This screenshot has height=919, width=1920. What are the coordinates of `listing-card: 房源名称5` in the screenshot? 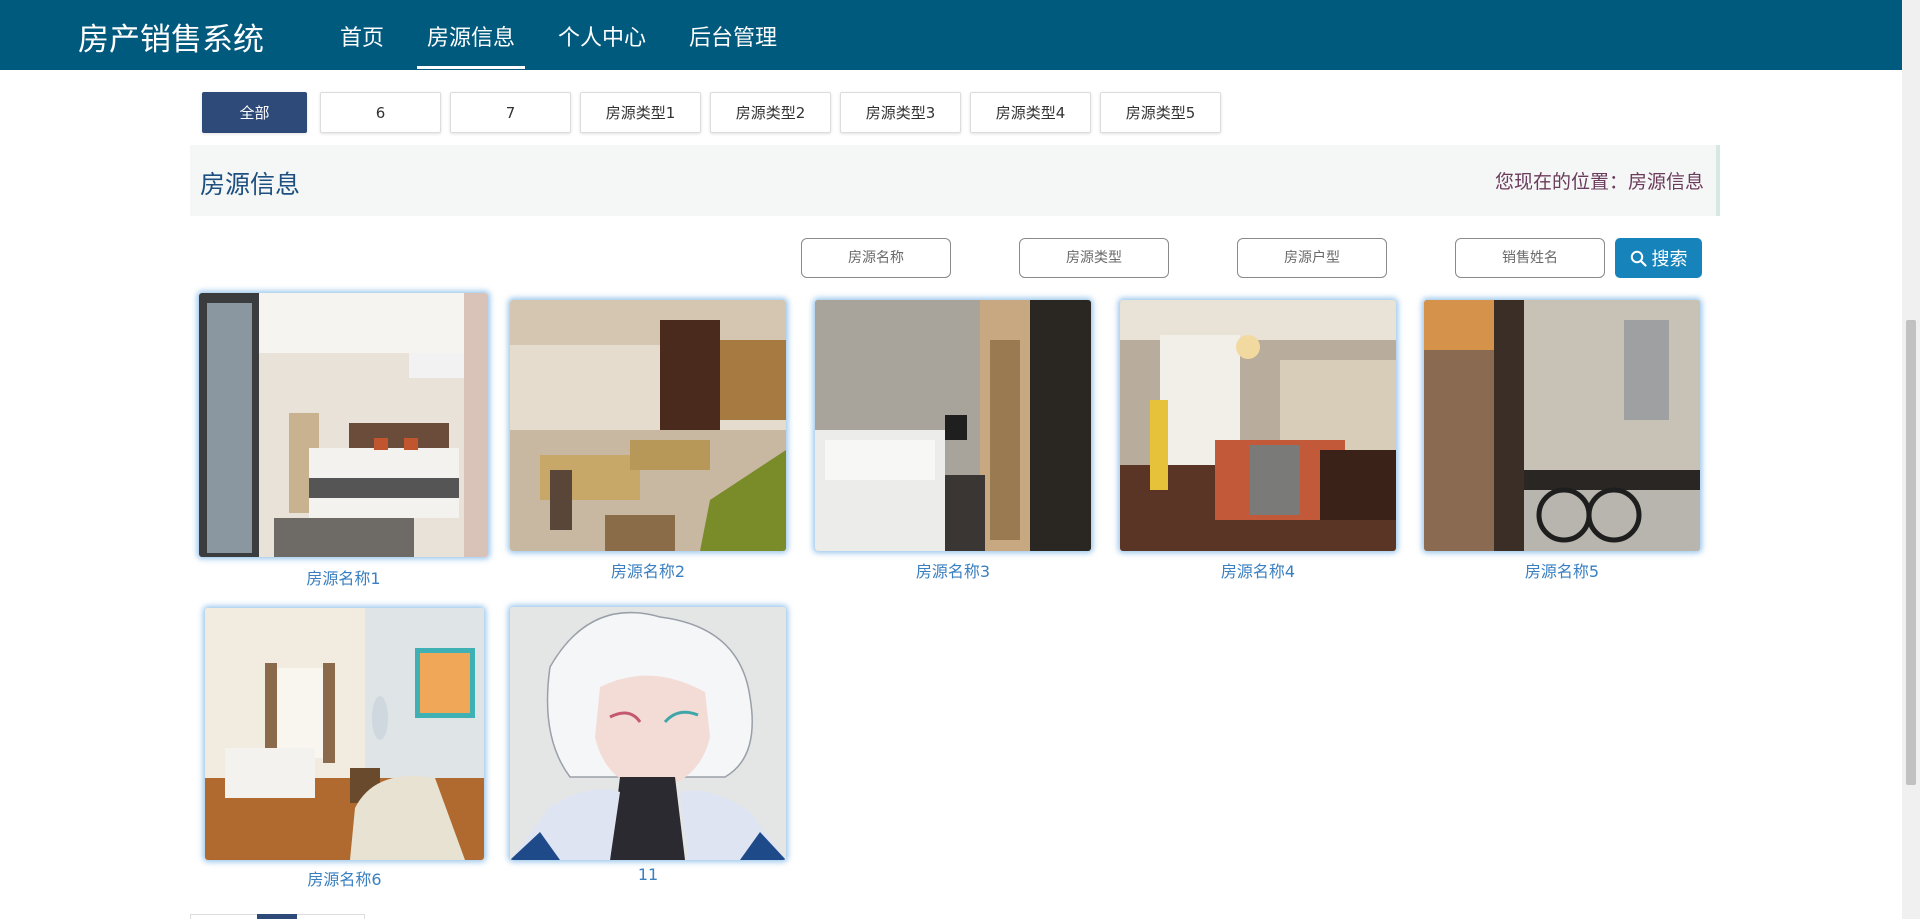 It's located at (1562, 441).